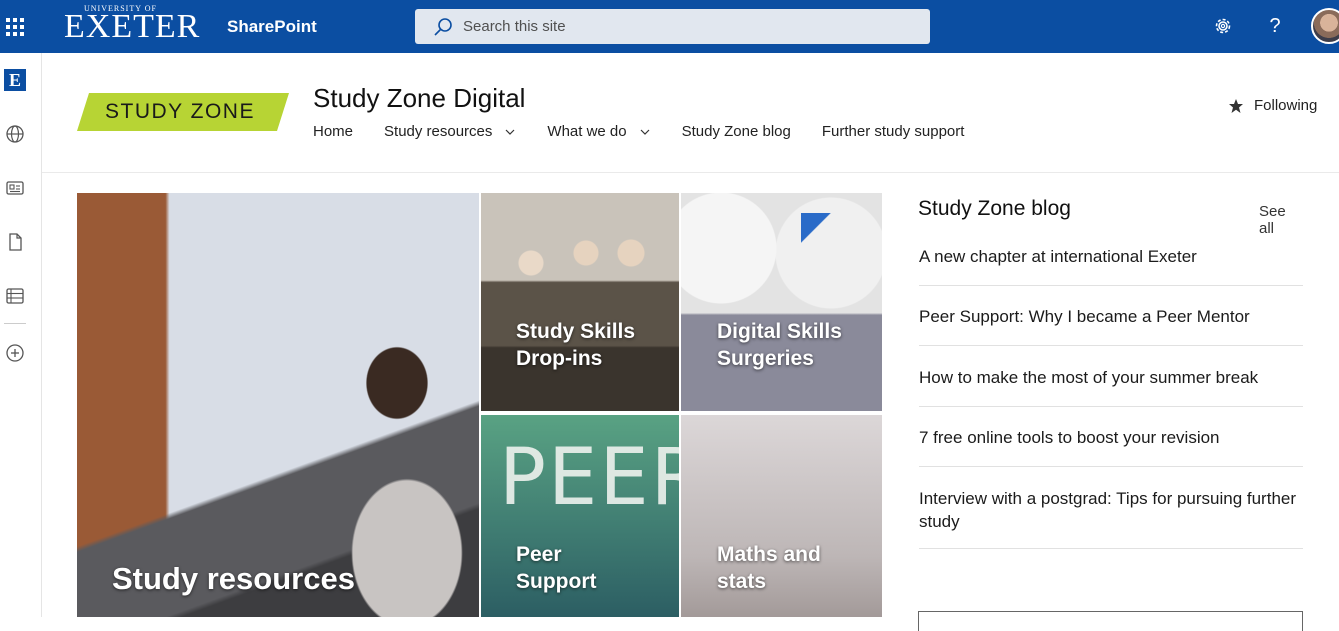  I want to click on news-icon, so click(15, 188).